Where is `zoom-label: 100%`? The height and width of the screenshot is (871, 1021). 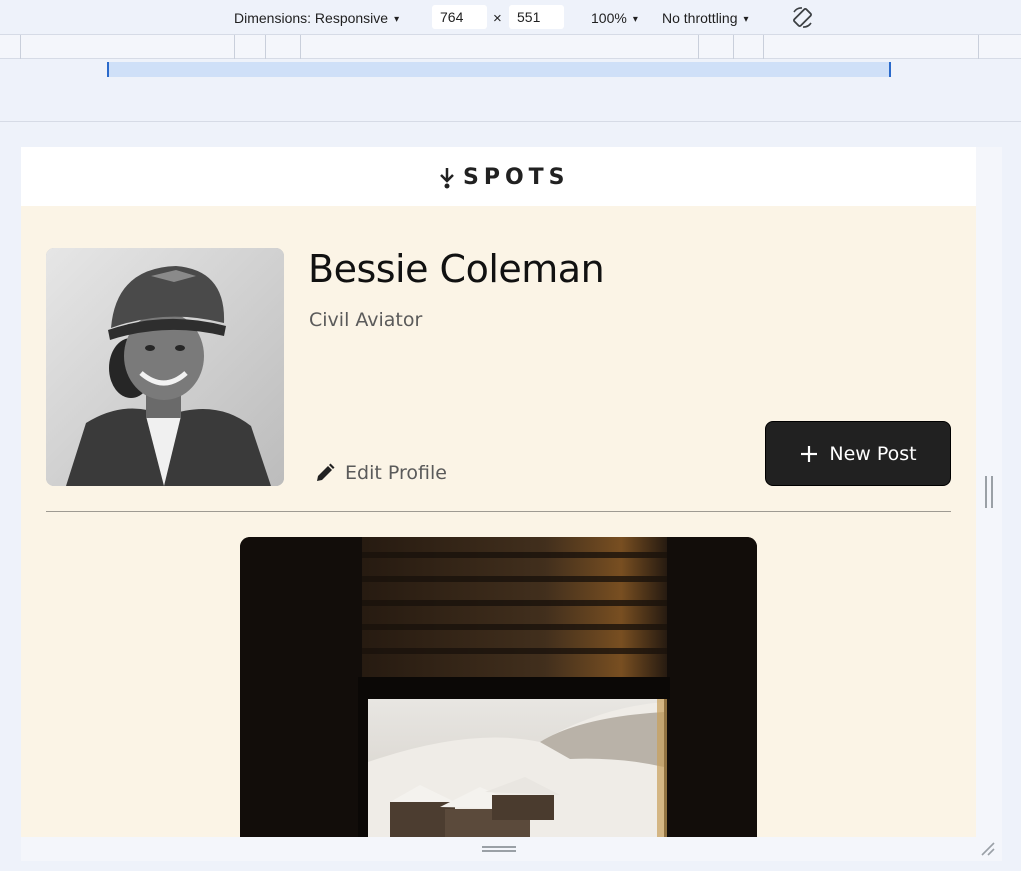
zoom-label: 100% is located at coordinates (609, 18).